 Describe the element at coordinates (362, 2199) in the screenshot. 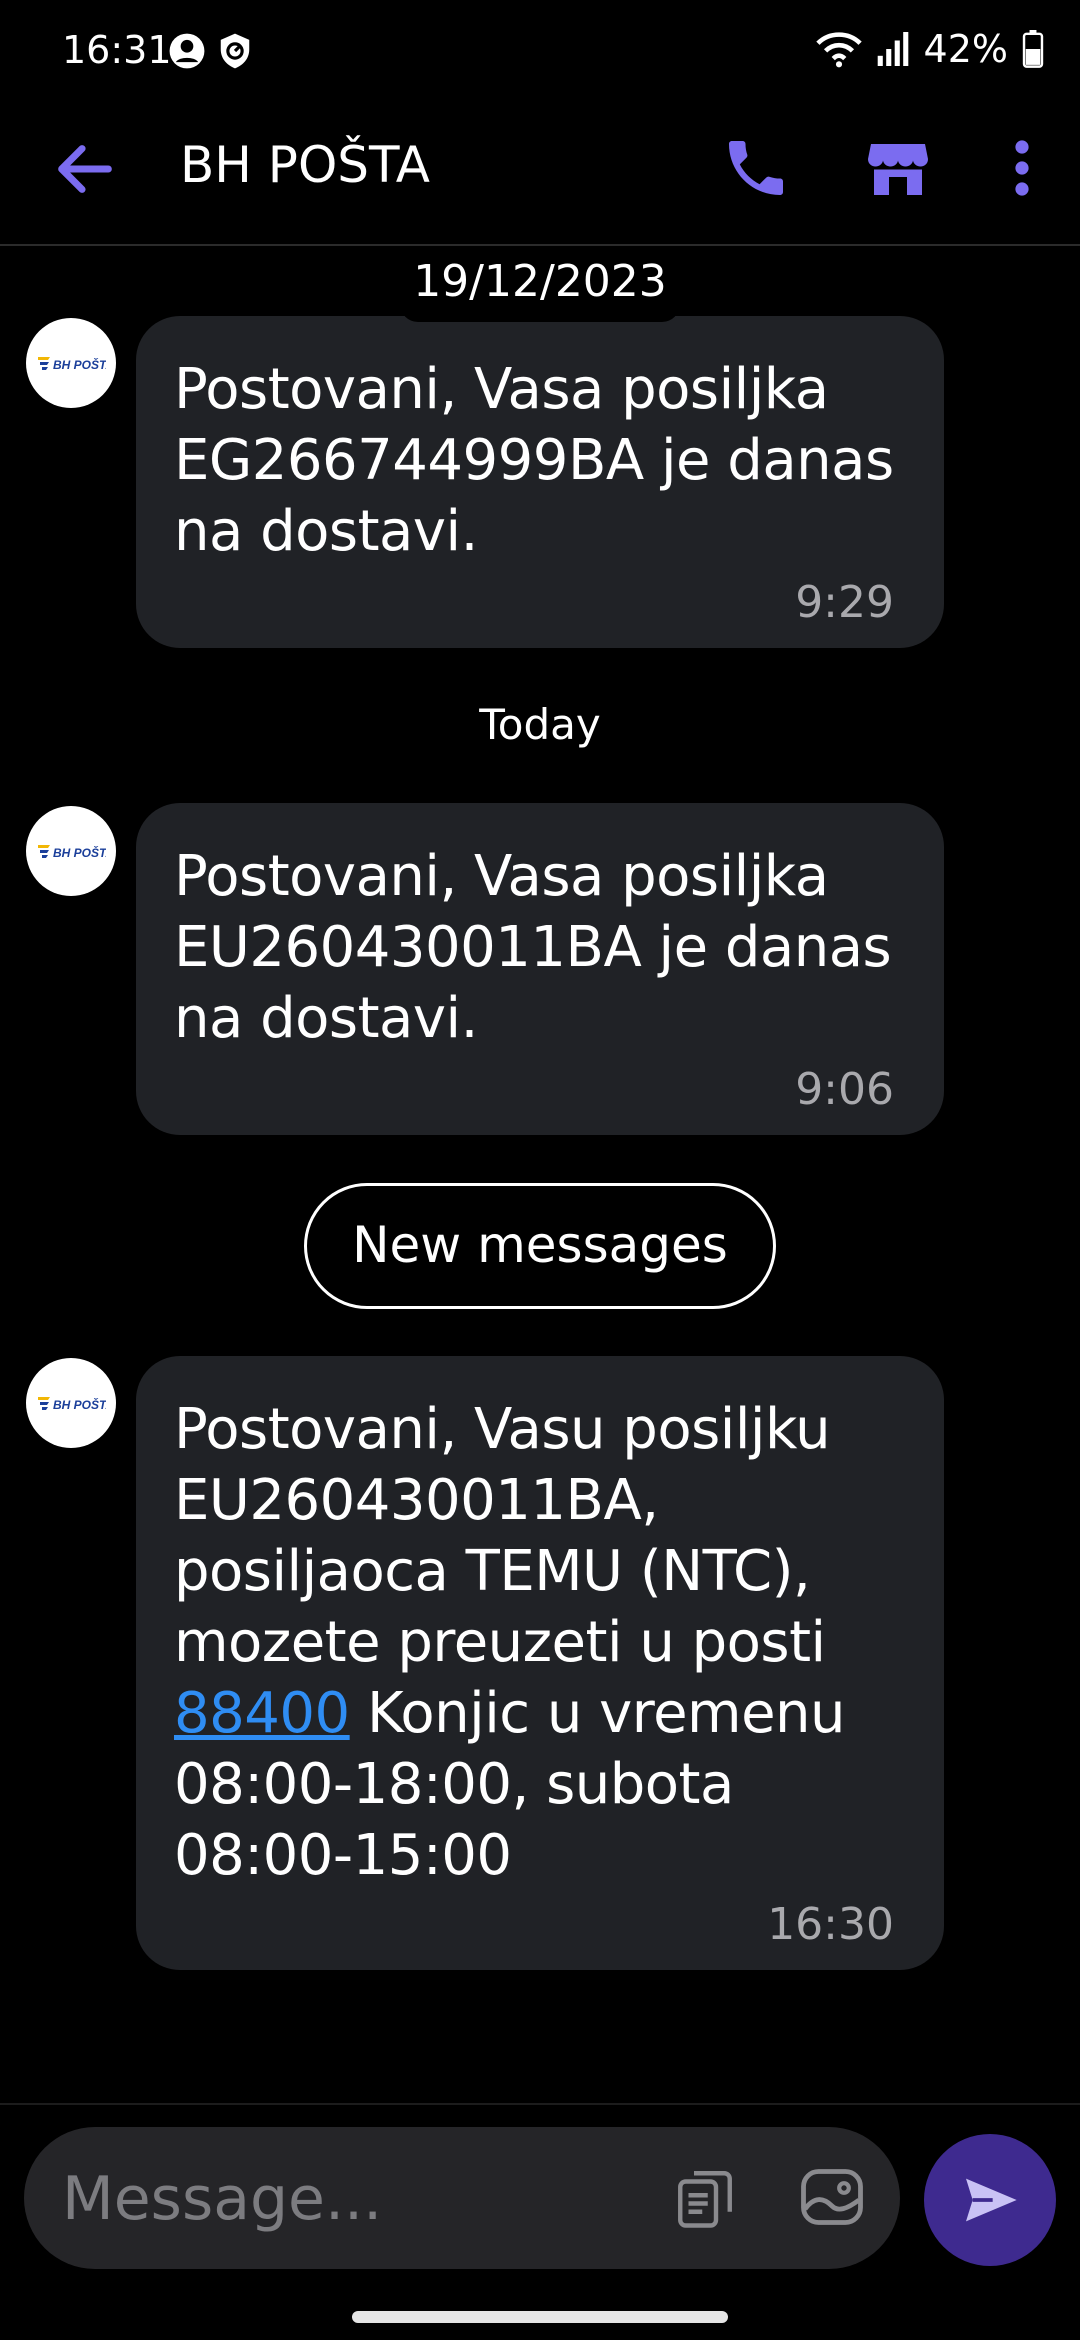

I see `message-input` at that location.